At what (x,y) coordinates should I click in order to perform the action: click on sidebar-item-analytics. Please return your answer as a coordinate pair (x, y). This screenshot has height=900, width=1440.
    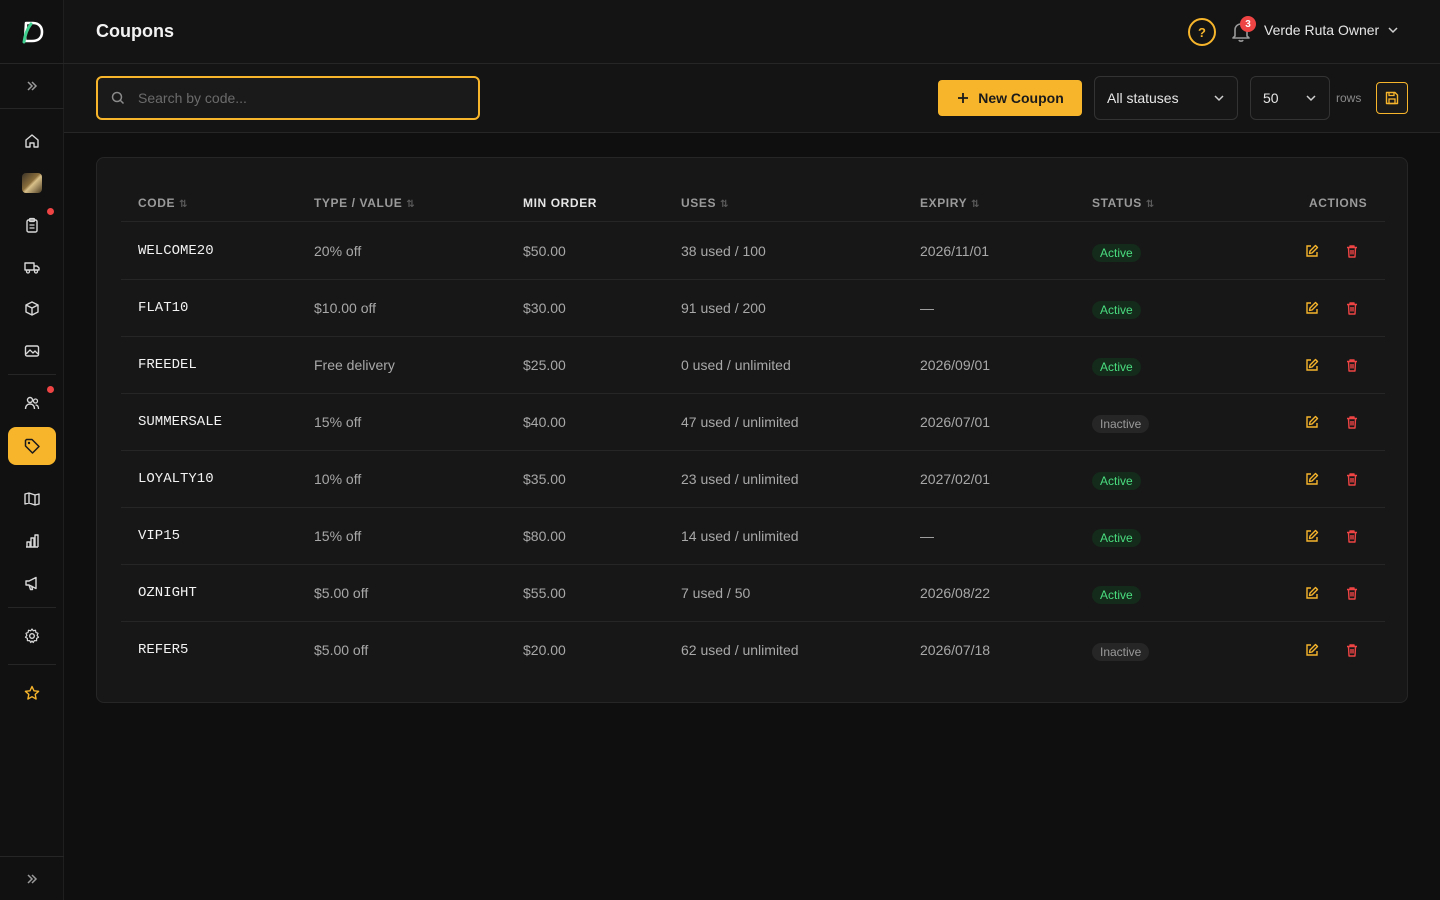
    Looking at the image, I should click on (32, 541).